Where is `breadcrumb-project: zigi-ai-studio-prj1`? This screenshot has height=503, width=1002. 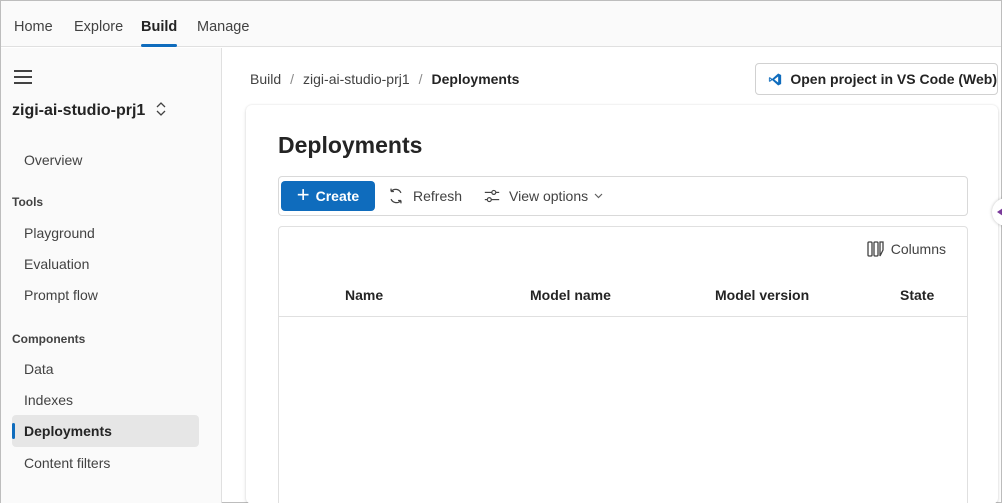
breadcrumb-project: zigi-ai-studio-prj1 is located at coordinates (356, 79).